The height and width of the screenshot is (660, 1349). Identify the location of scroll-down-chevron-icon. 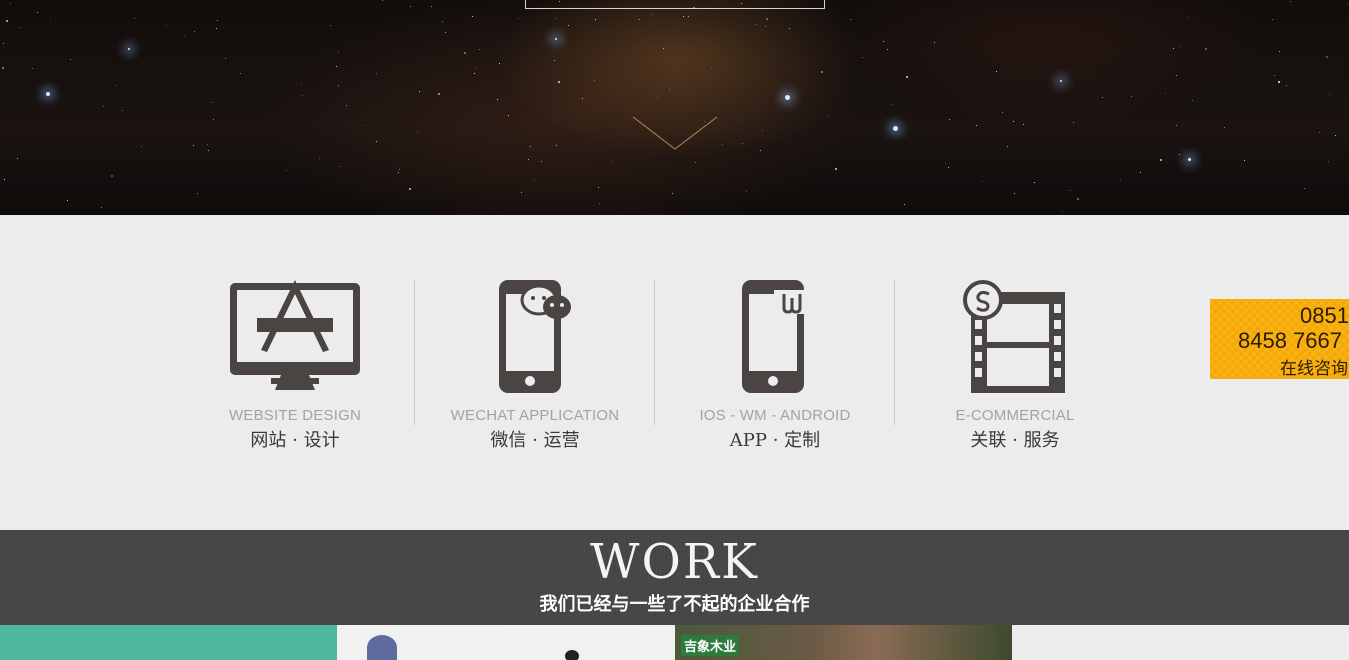
(675, 133).